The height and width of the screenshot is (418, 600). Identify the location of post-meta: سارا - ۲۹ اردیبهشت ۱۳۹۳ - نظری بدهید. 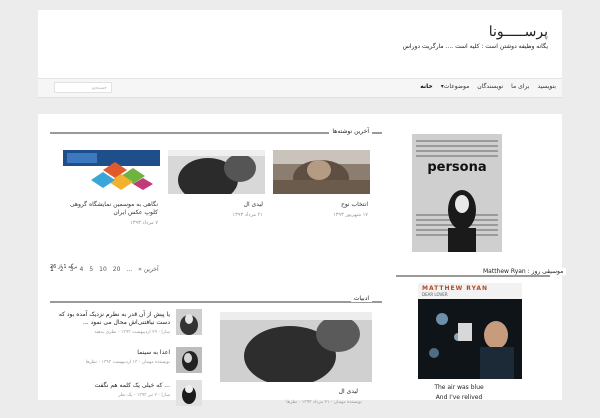
(132, 332).